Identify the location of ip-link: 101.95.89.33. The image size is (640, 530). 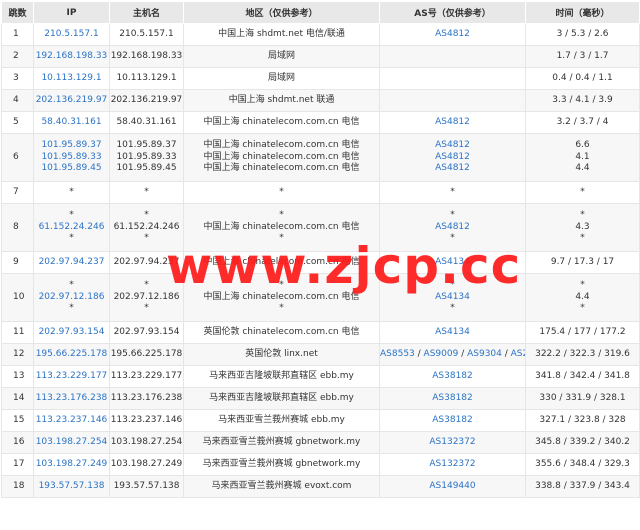
(72, 158).